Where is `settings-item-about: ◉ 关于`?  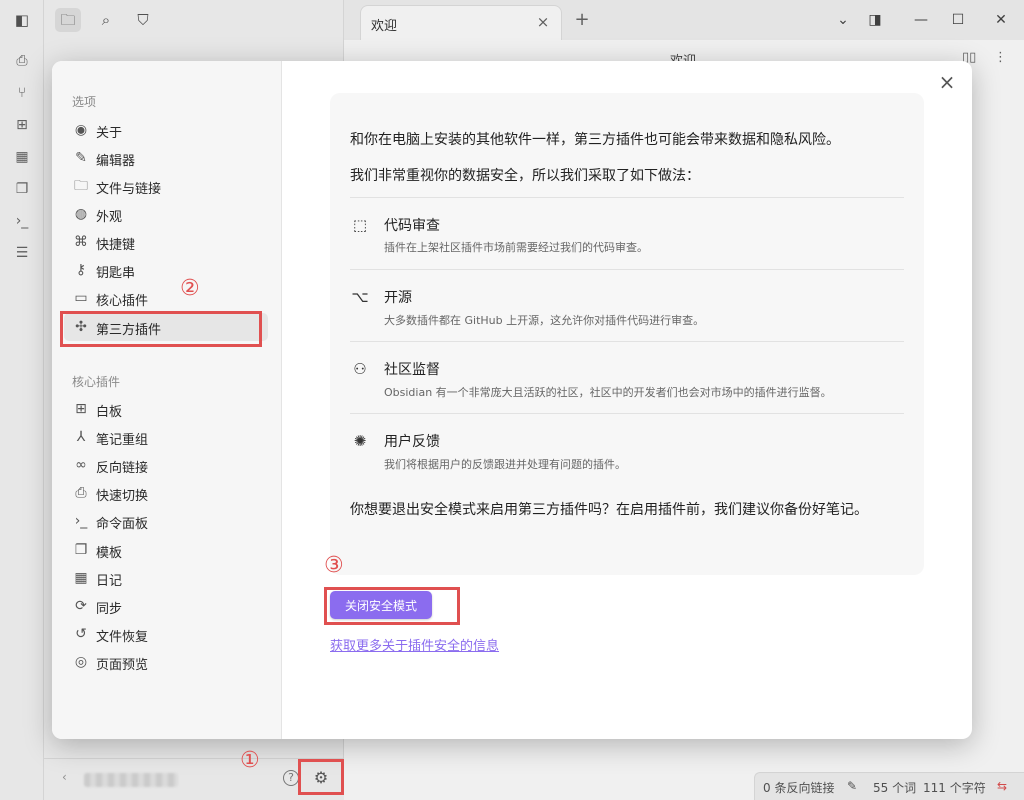
settings-item-about: ◉ 关于 is located at coordinates (166, 130).